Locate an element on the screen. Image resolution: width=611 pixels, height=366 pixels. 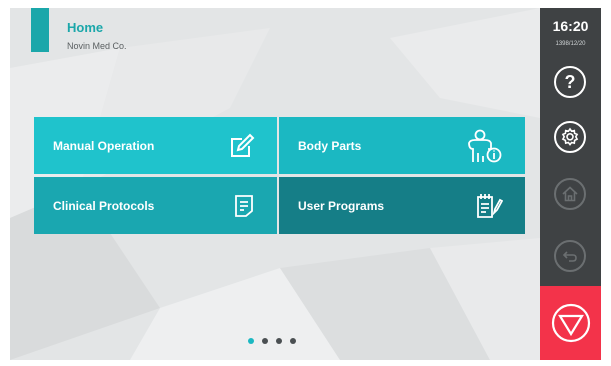
emergency-stop-button is located at coordinates (570, 323).